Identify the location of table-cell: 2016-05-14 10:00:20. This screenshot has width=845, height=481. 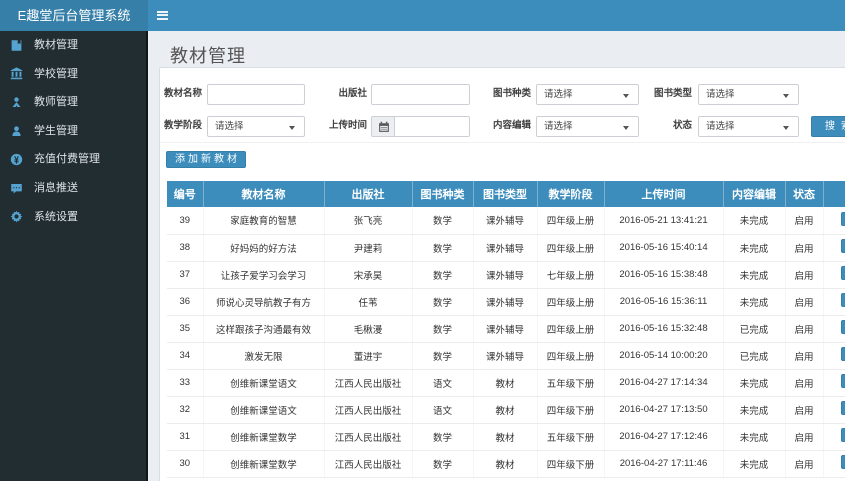
(663, 356).